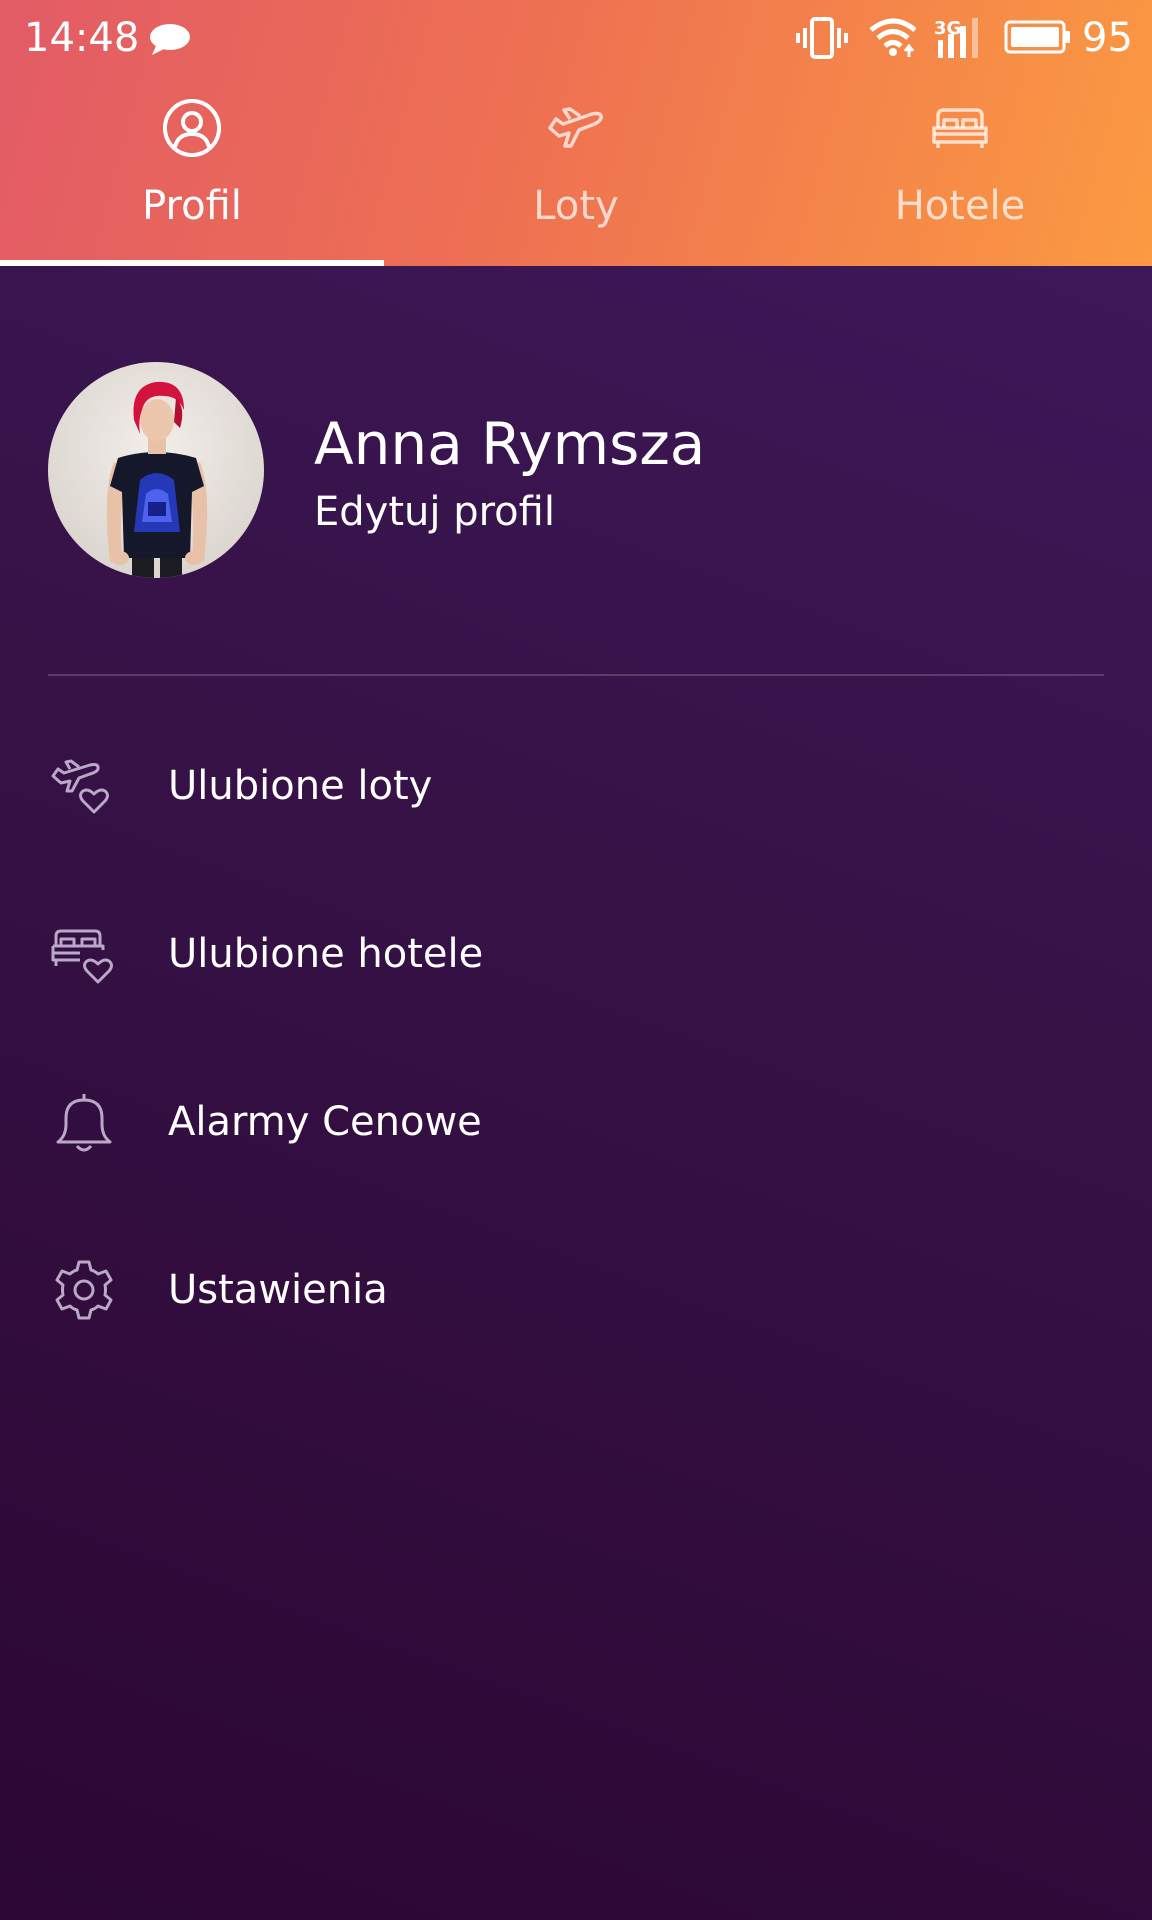 The image size is (1152, 1920). Describe the element at coordinates (84, 1290) in the screenshot. I see `gear-icon` at that location.